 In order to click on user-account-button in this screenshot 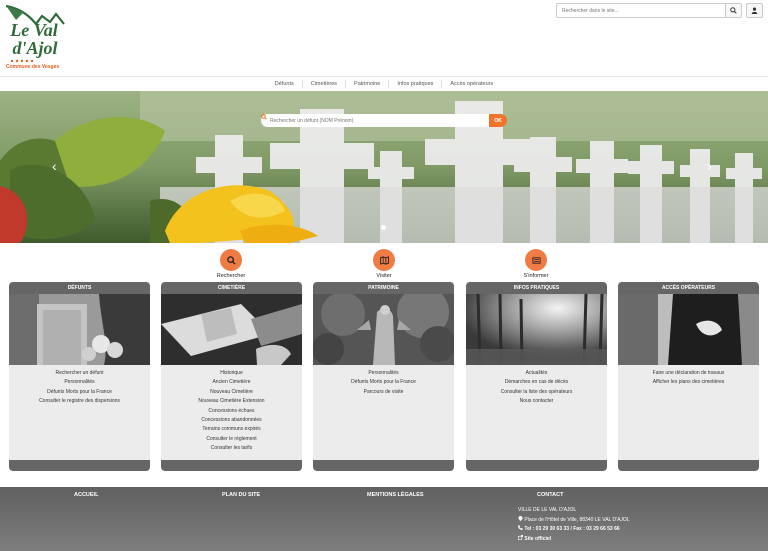, I will do `click(754, 10)`.